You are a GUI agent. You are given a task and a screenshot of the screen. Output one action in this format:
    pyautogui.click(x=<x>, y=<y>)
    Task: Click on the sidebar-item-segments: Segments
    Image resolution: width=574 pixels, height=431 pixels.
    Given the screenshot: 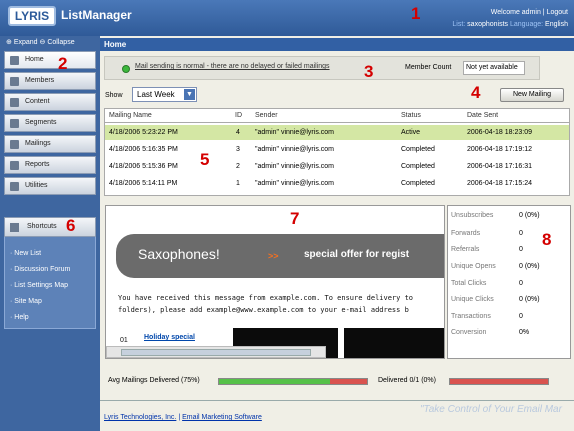 What is the action you would take?
    pyautogui.click(x=50, y=123)
    